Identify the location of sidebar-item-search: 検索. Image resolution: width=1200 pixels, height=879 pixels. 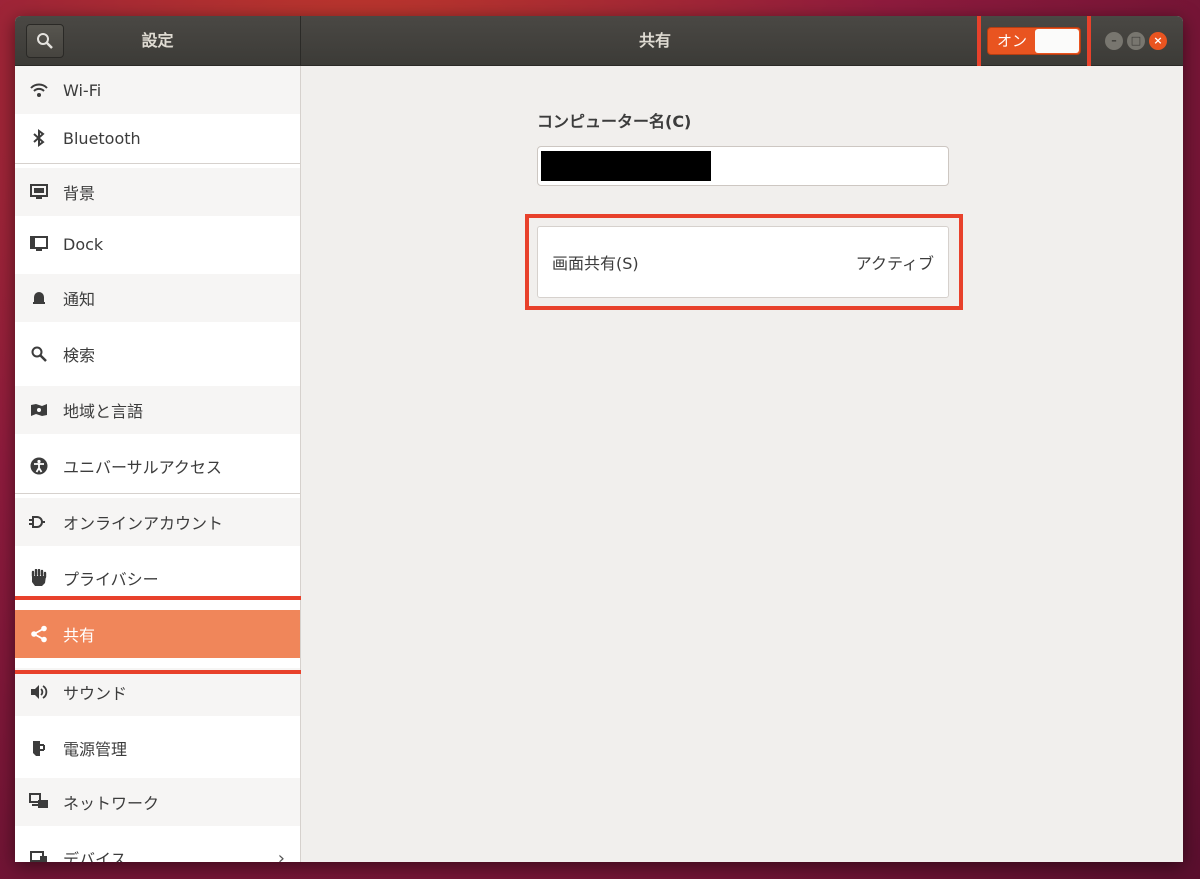
(157, 354).